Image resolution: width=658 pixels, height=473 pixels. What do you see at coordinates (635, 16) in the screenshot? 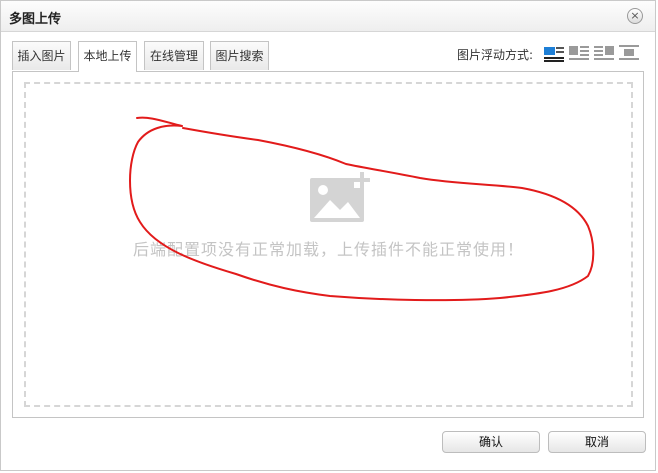
I see `close-icon: ×` at bounding box center [635, 16].